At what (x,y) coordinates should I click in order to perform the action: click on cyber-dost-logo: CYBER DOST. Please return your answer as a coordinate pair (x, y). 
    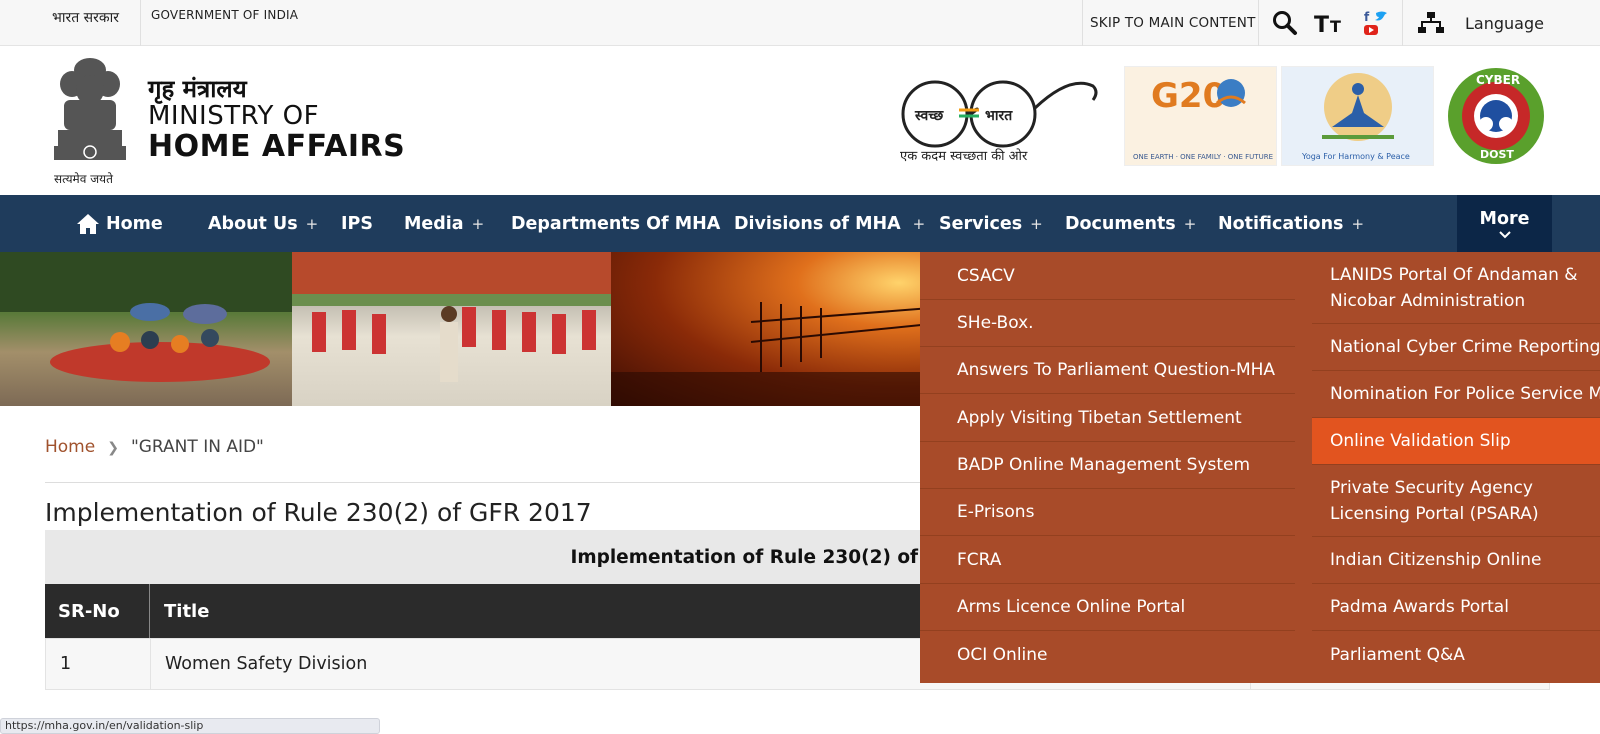
    Looking at the image, I should click on (1496, 116).